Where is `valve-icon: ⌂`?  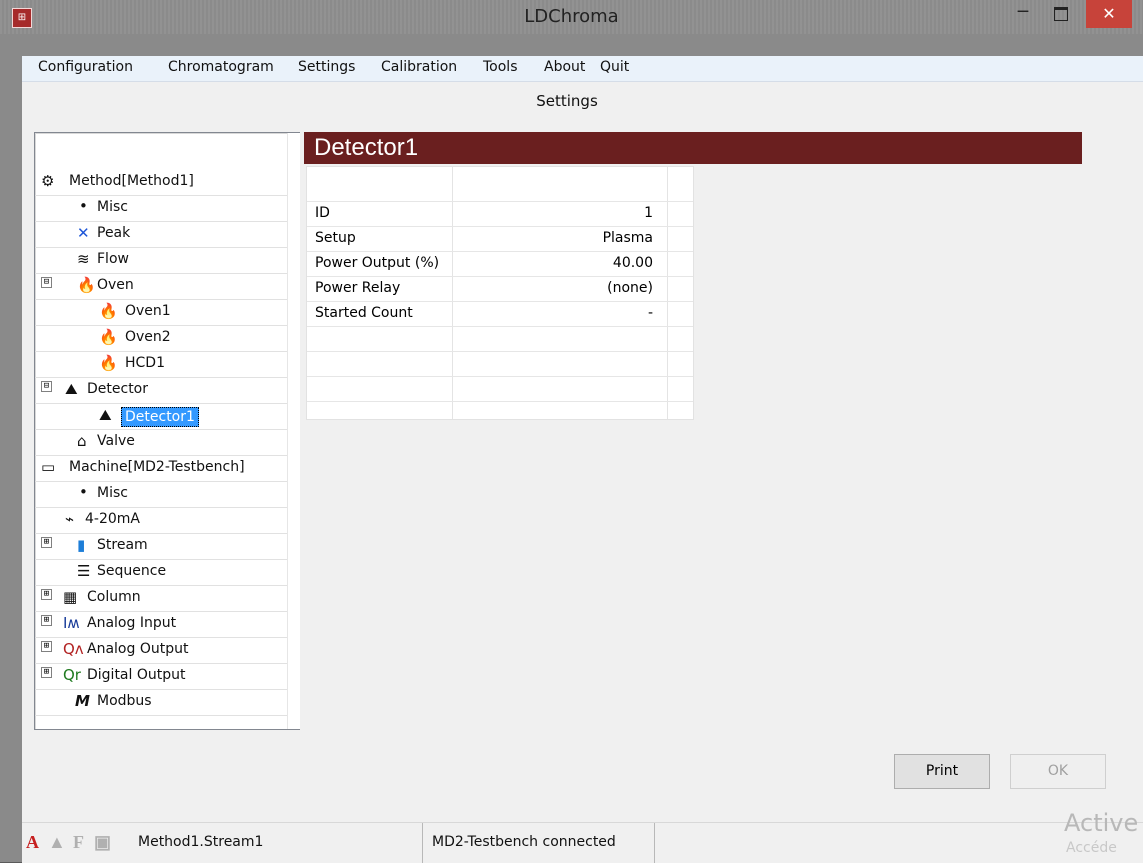
valve-icon: ⌂ is located at coordinates (82, 441).